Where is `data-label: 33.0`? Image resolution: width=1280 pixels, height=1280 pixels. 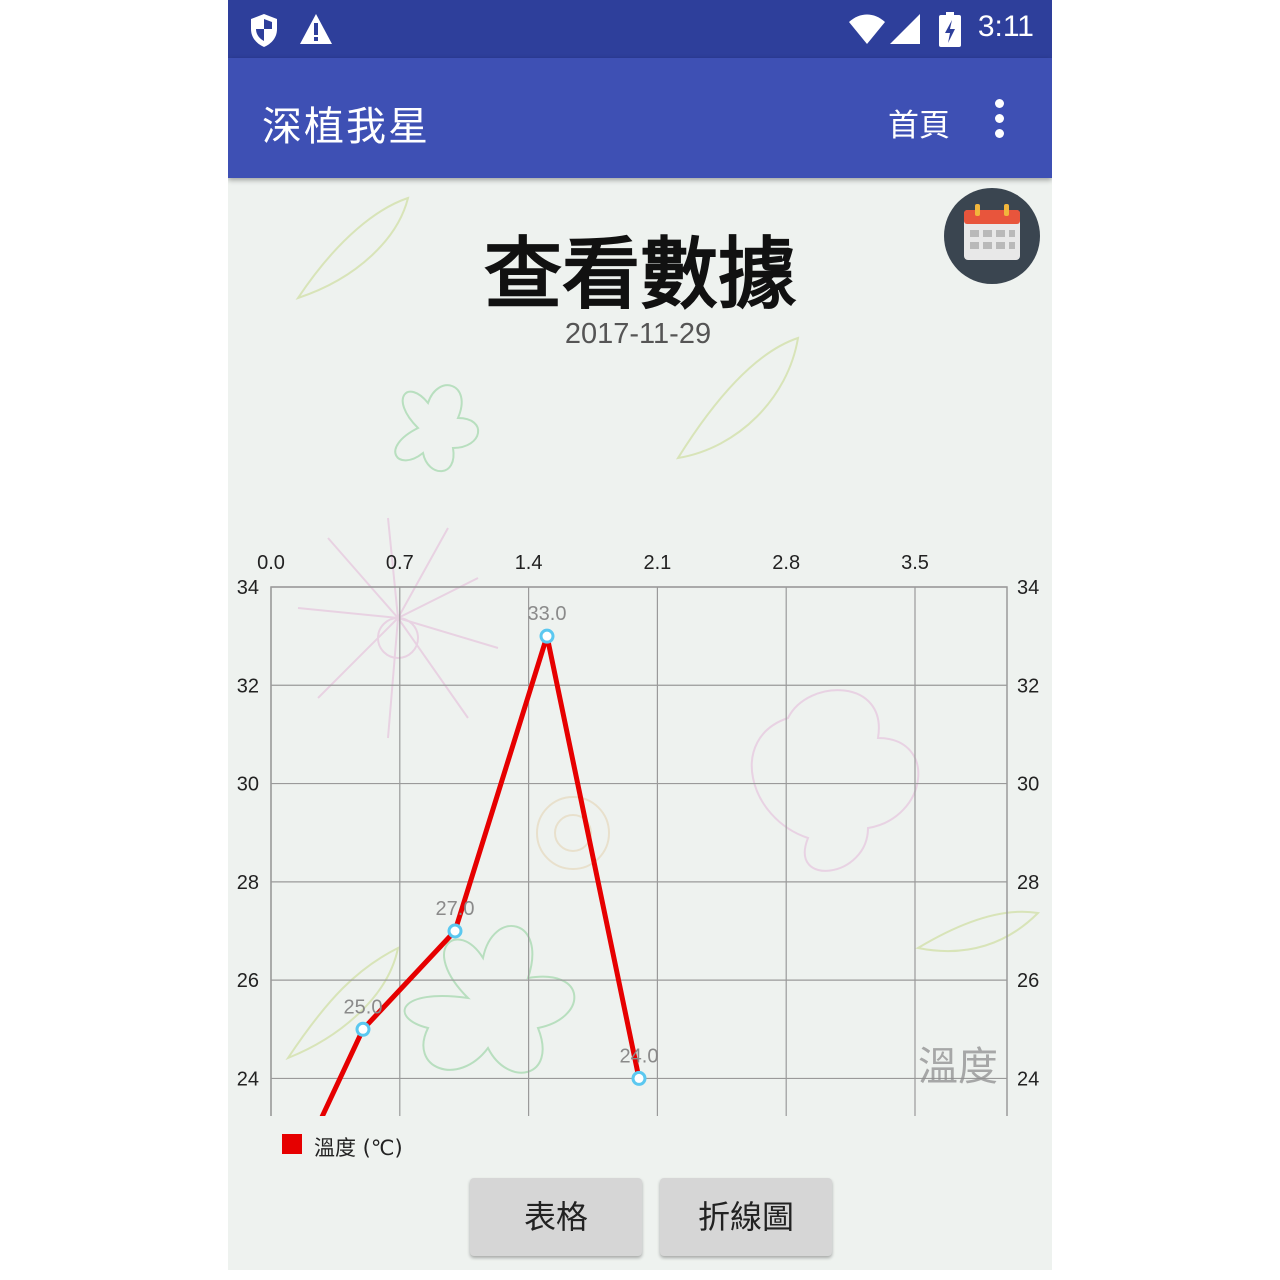 data-label: 33.0 is located at coordinates (547, 614).